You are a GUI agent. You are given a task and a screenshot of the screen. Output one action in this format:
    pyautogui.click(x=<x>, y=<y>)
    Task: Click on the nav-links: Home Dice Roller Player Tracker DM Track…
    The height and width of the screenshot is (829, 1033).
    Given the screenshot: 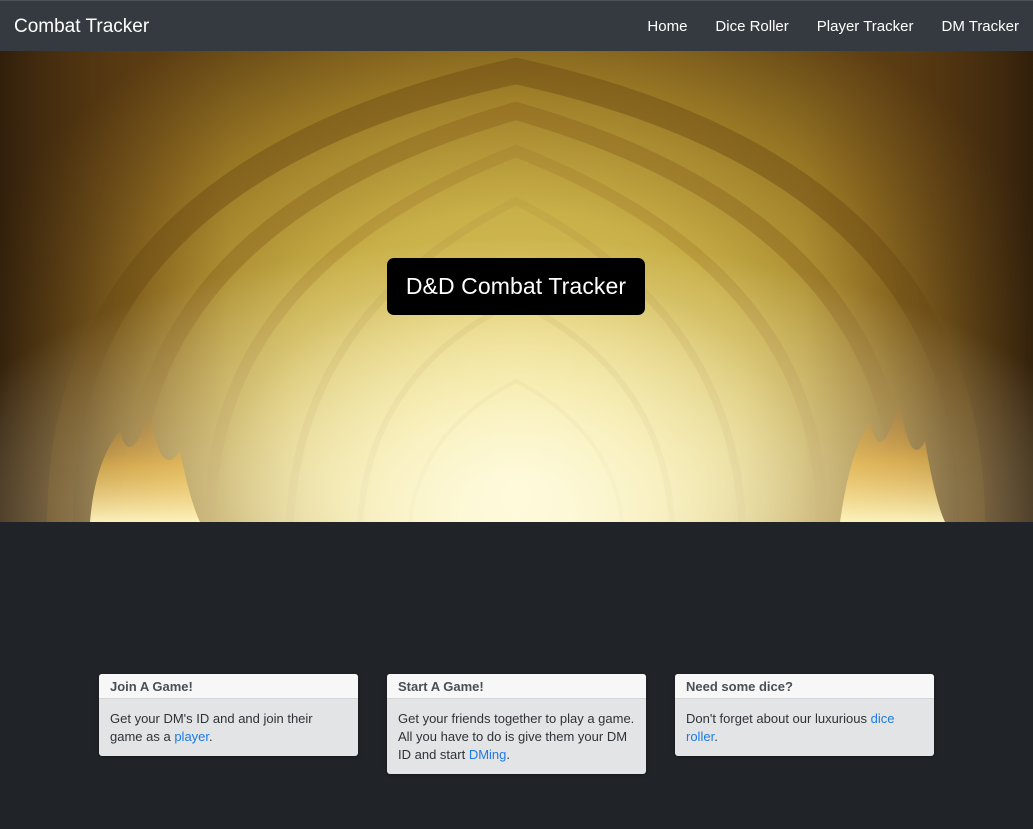 What is the action you would take?
    pyautogui.click(x=826, y=26)
    